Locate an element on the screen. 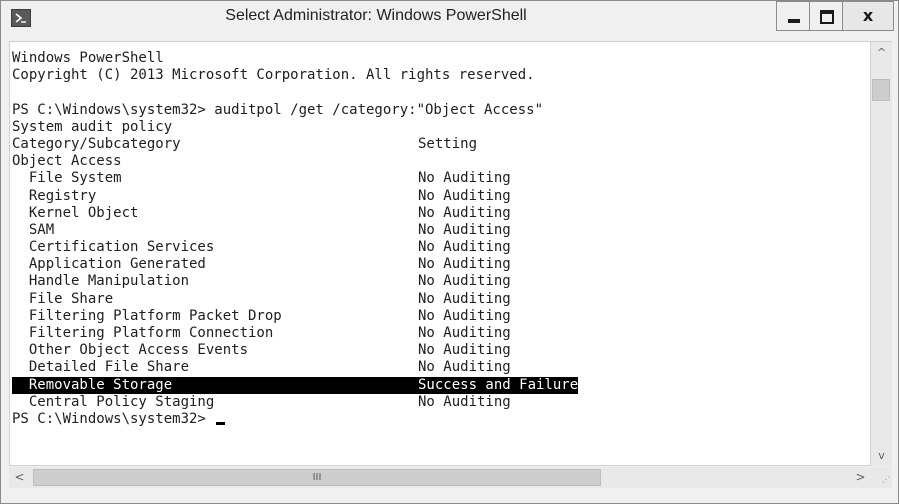 The width and height of the screenshot is (899, 504). console-line: System audit policy is located at coordinates (92, 126).